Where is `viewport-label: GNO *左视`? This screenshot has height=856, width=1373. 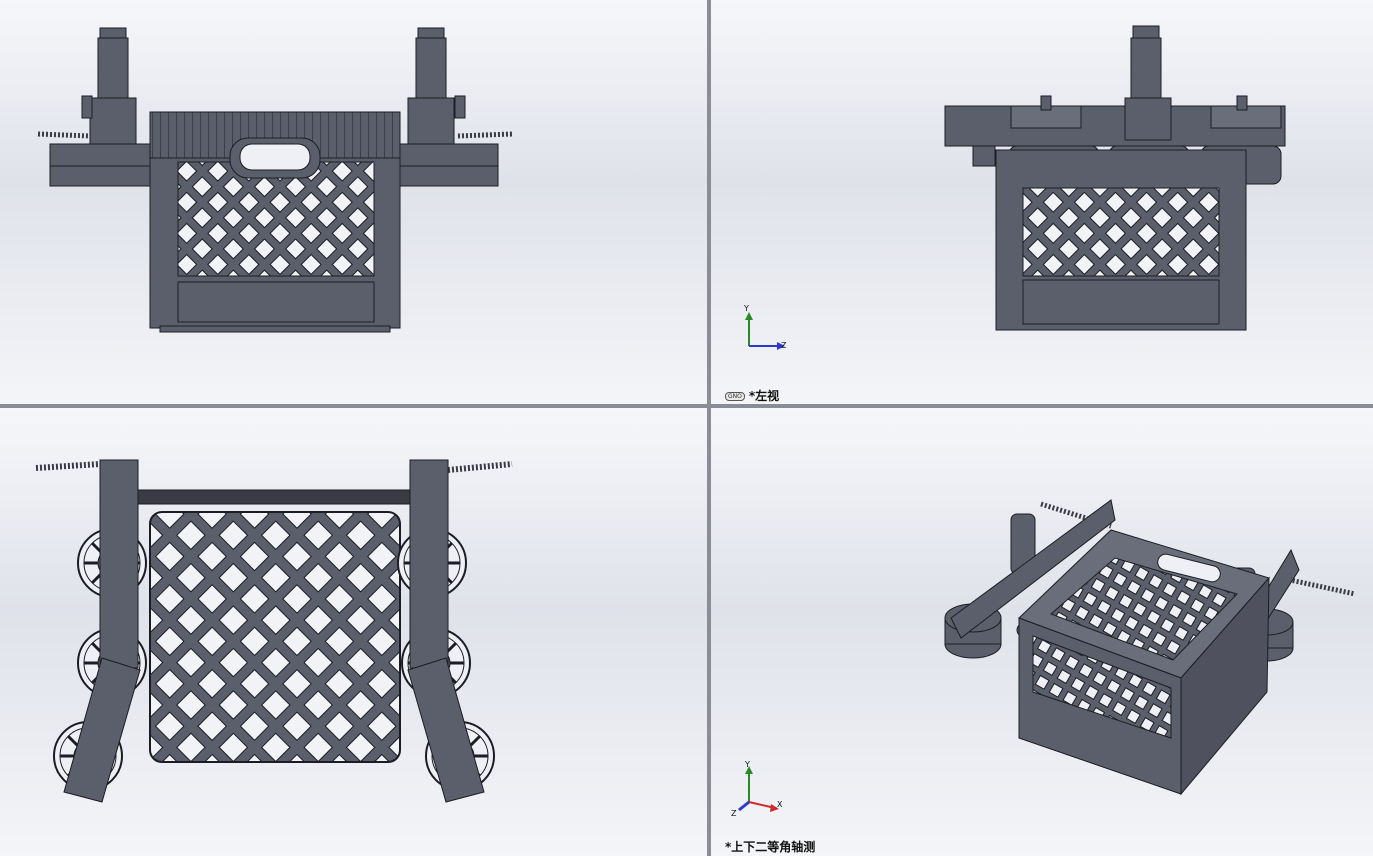 viewport-label: GNO *左视 is located at coordinates (752, 395).